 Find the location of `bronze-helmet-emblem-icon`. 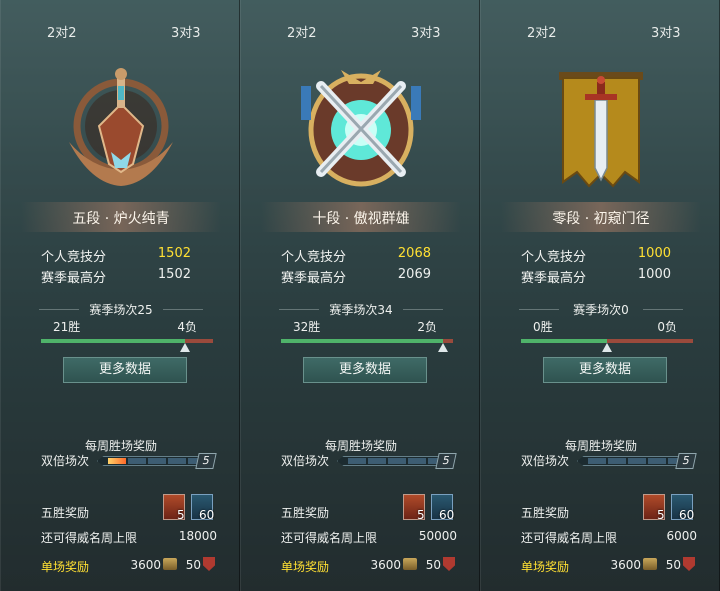

bronze-helmet-emblem-icon is located at coordinates (121, 127).